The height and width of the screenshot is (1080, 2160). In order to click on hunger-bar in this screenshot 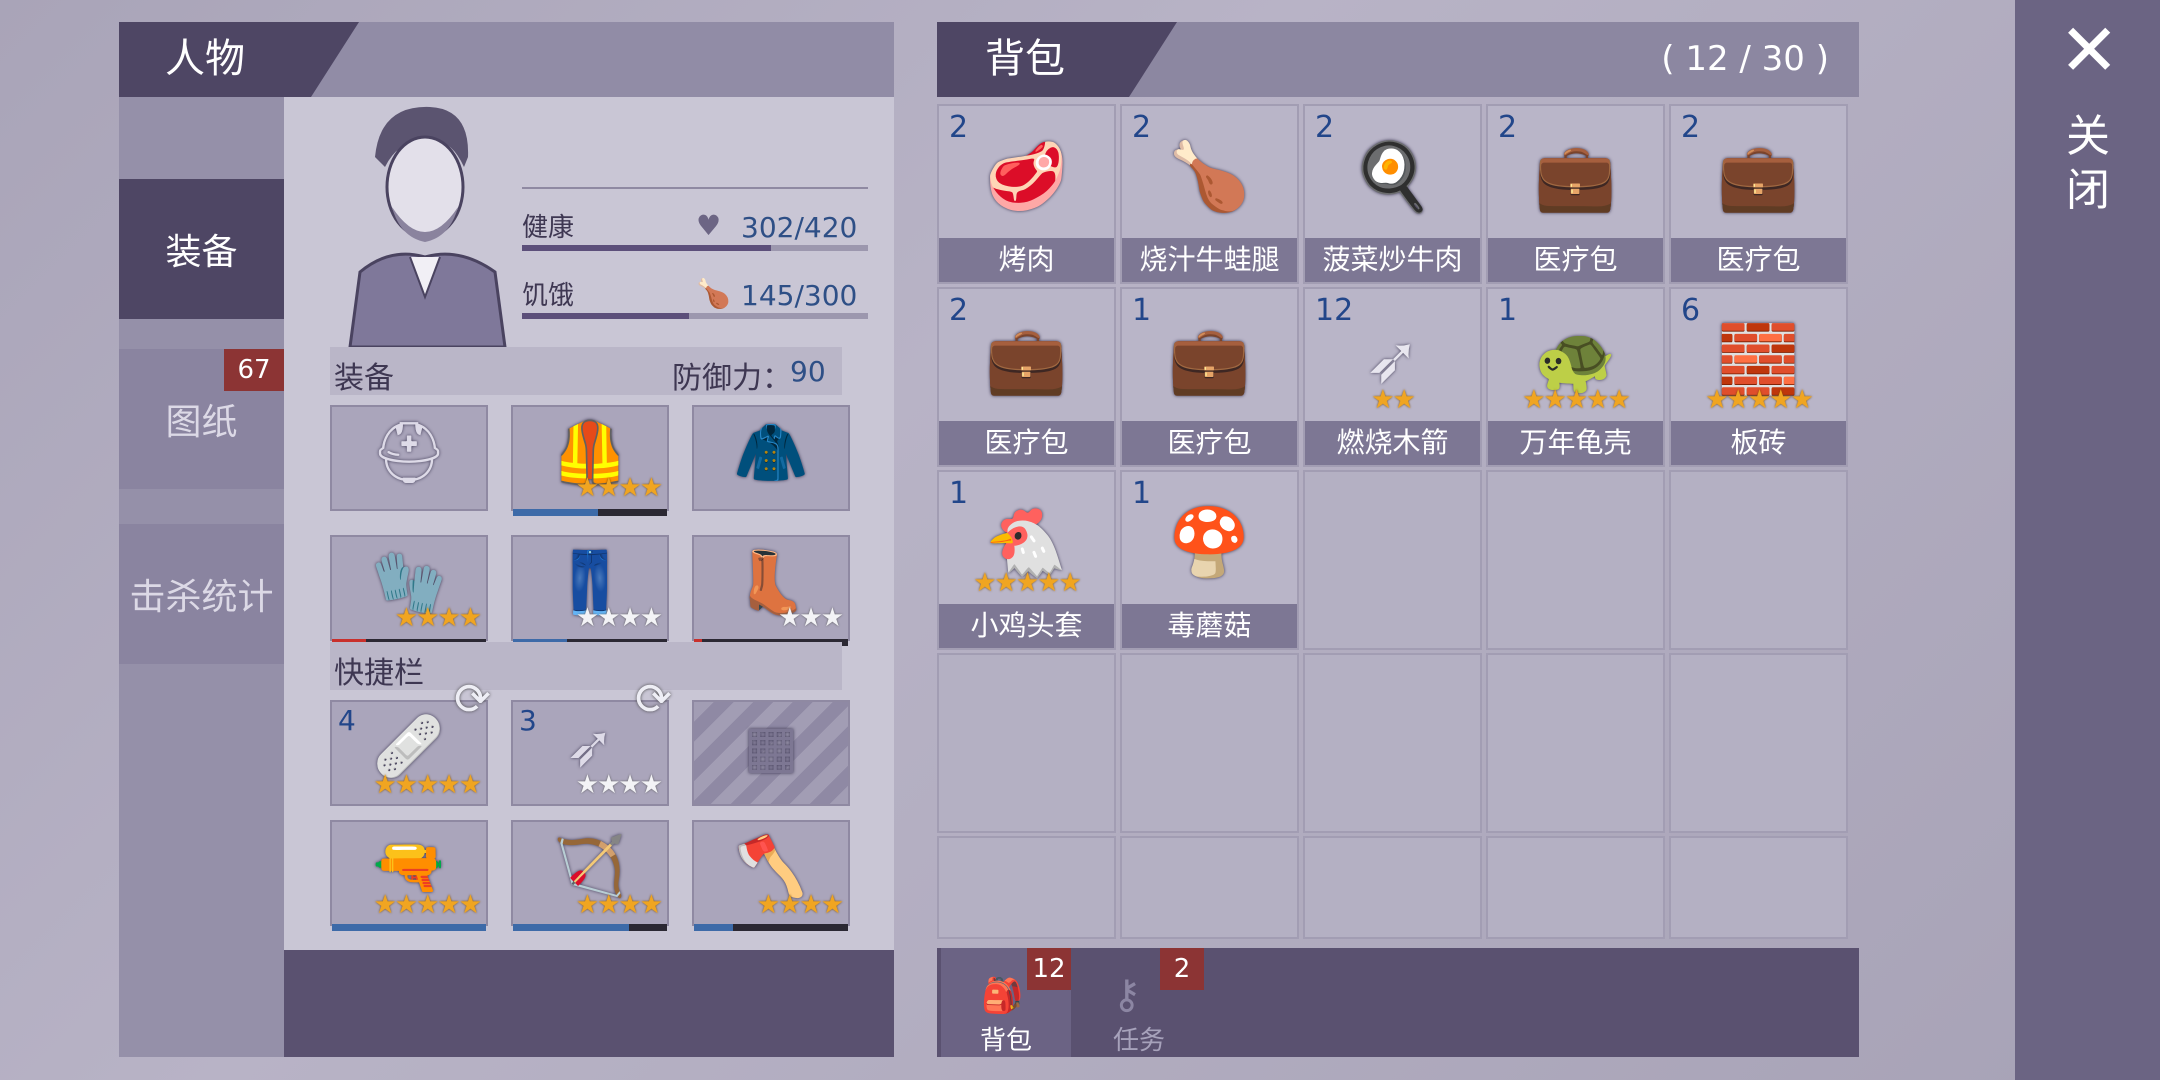, I will do `click(695, 316)`.